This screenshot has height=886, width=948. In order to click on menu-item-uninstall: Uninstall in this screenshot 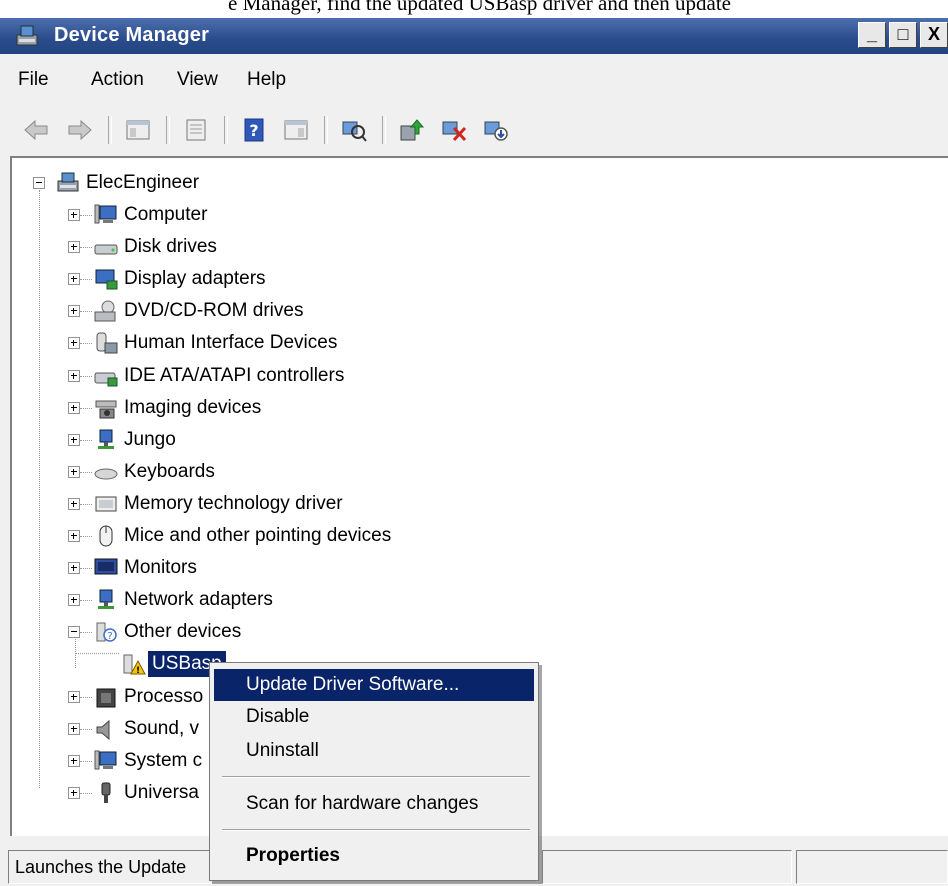, I will do `click(374, 751)`.